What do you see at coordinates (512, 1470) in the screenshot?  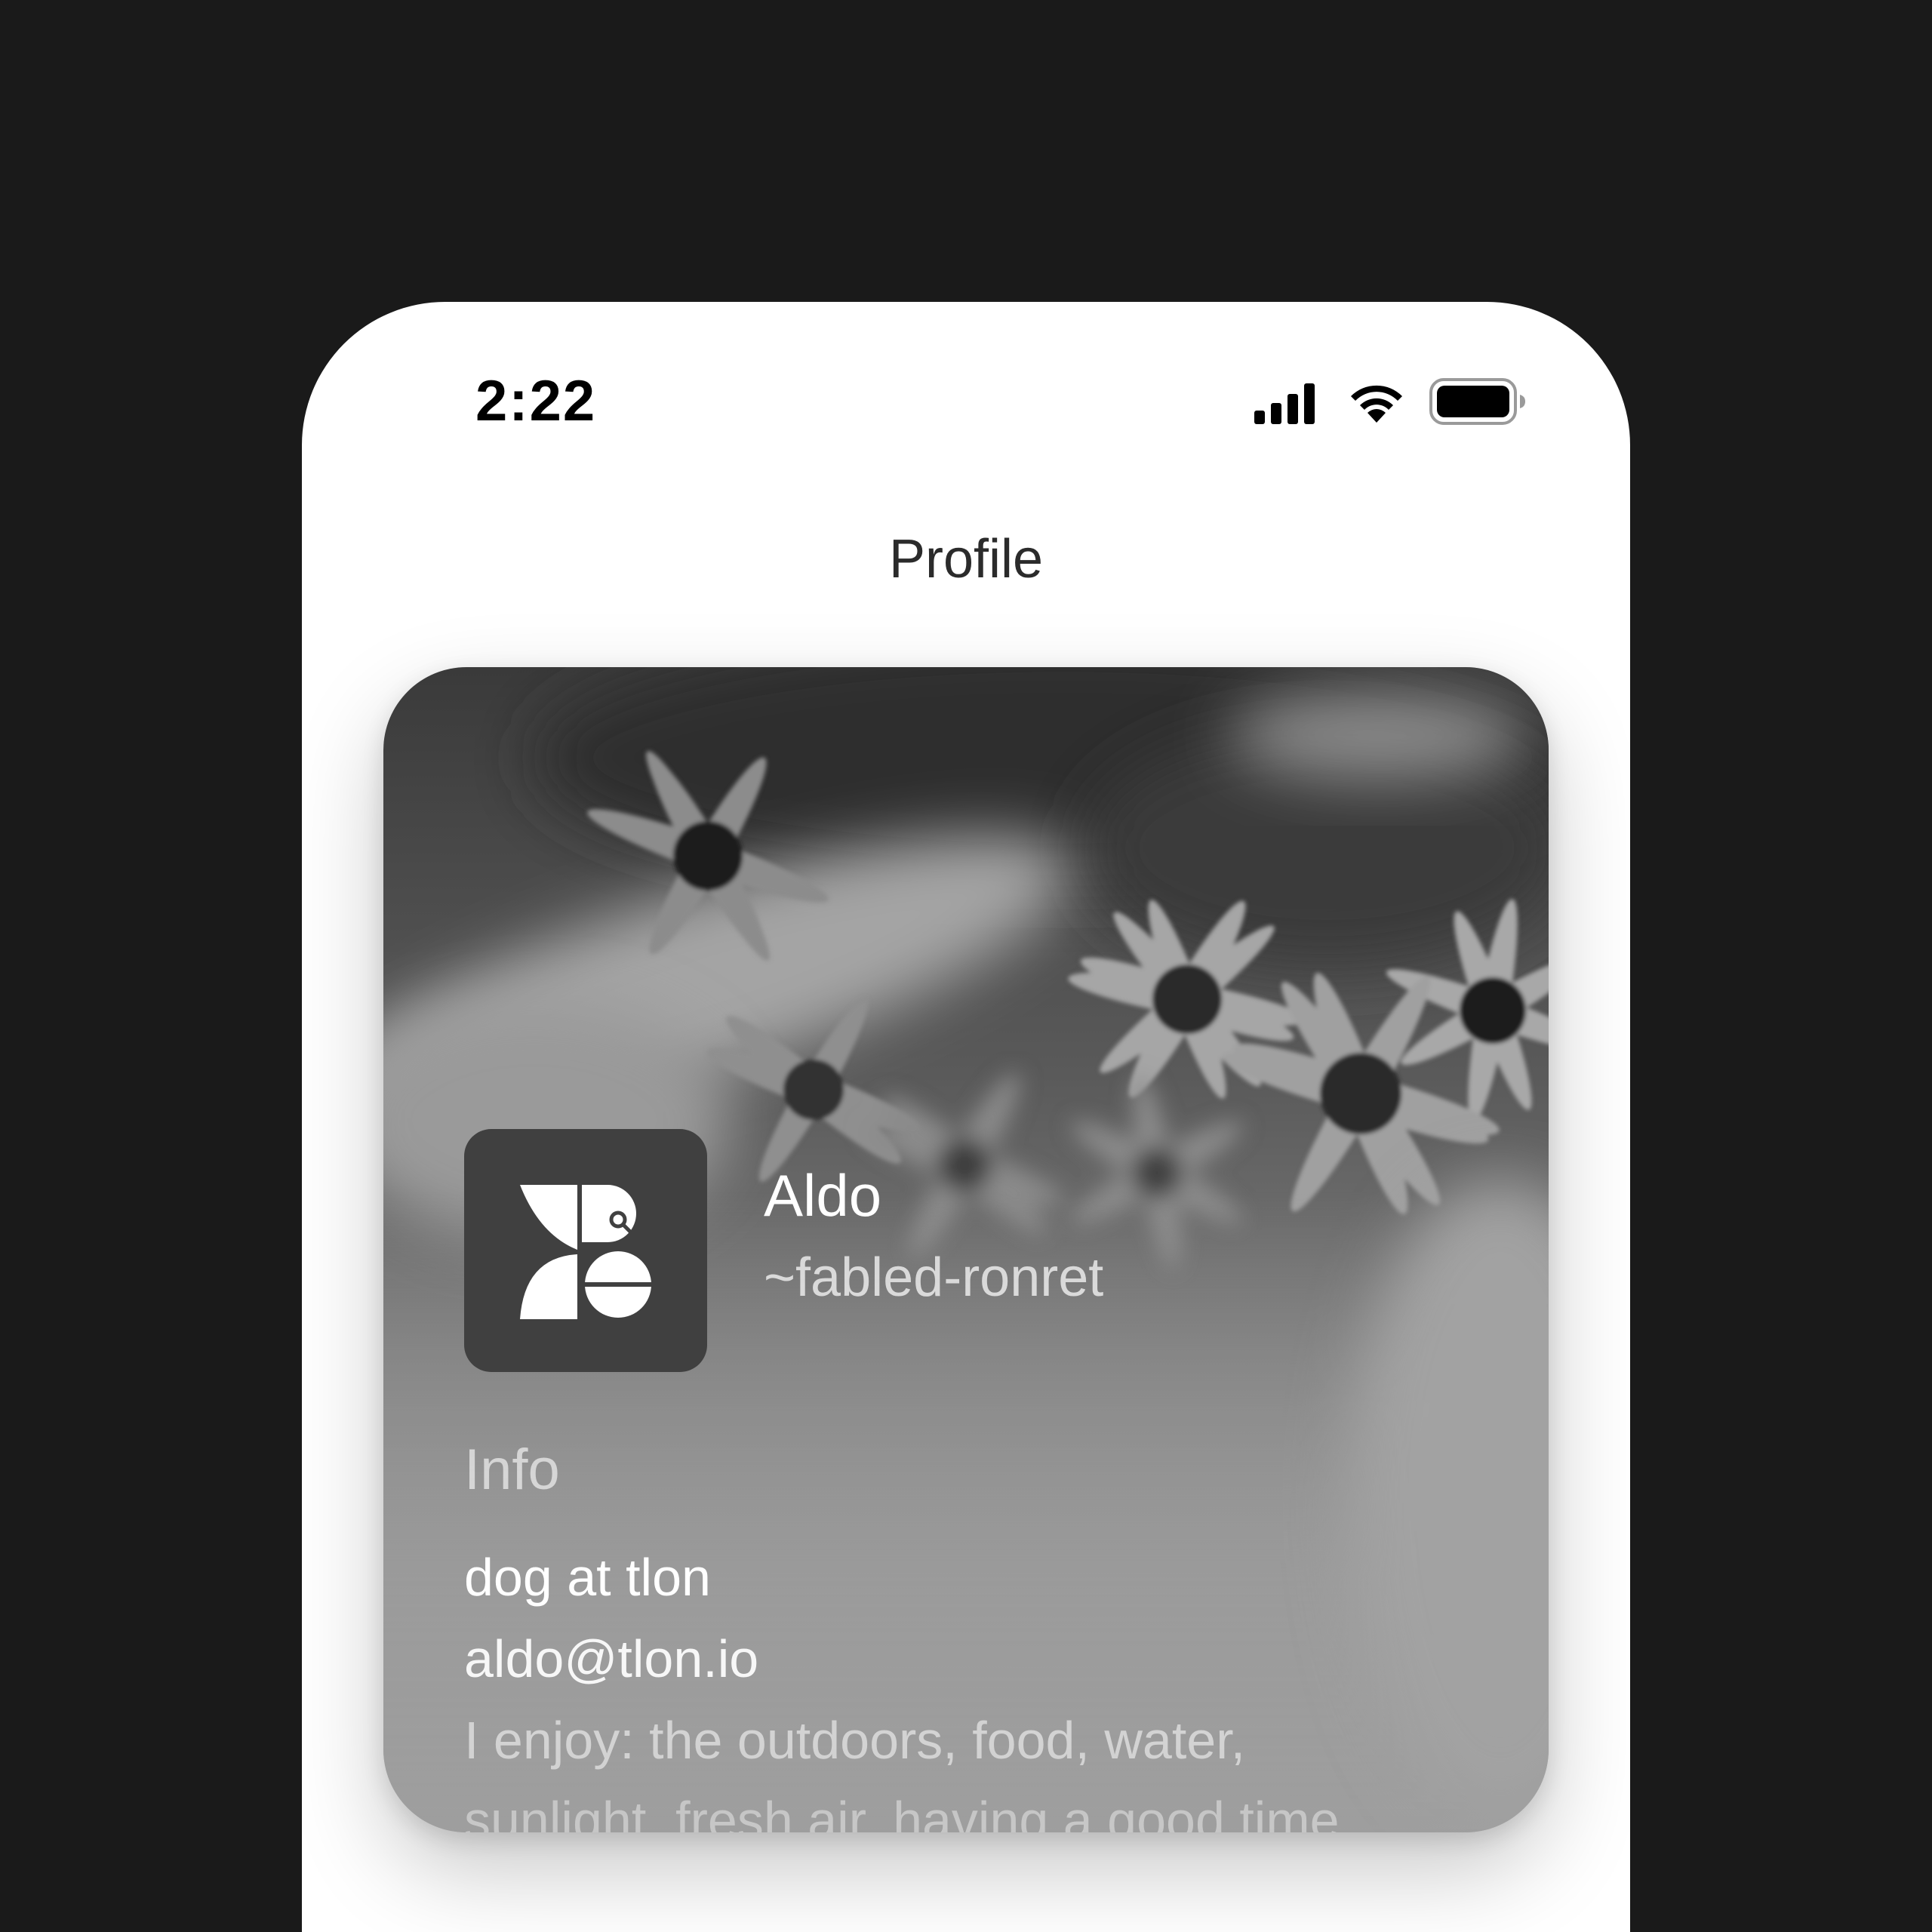 I see `info-section-label: Info` at bounding box center [512, 1470].